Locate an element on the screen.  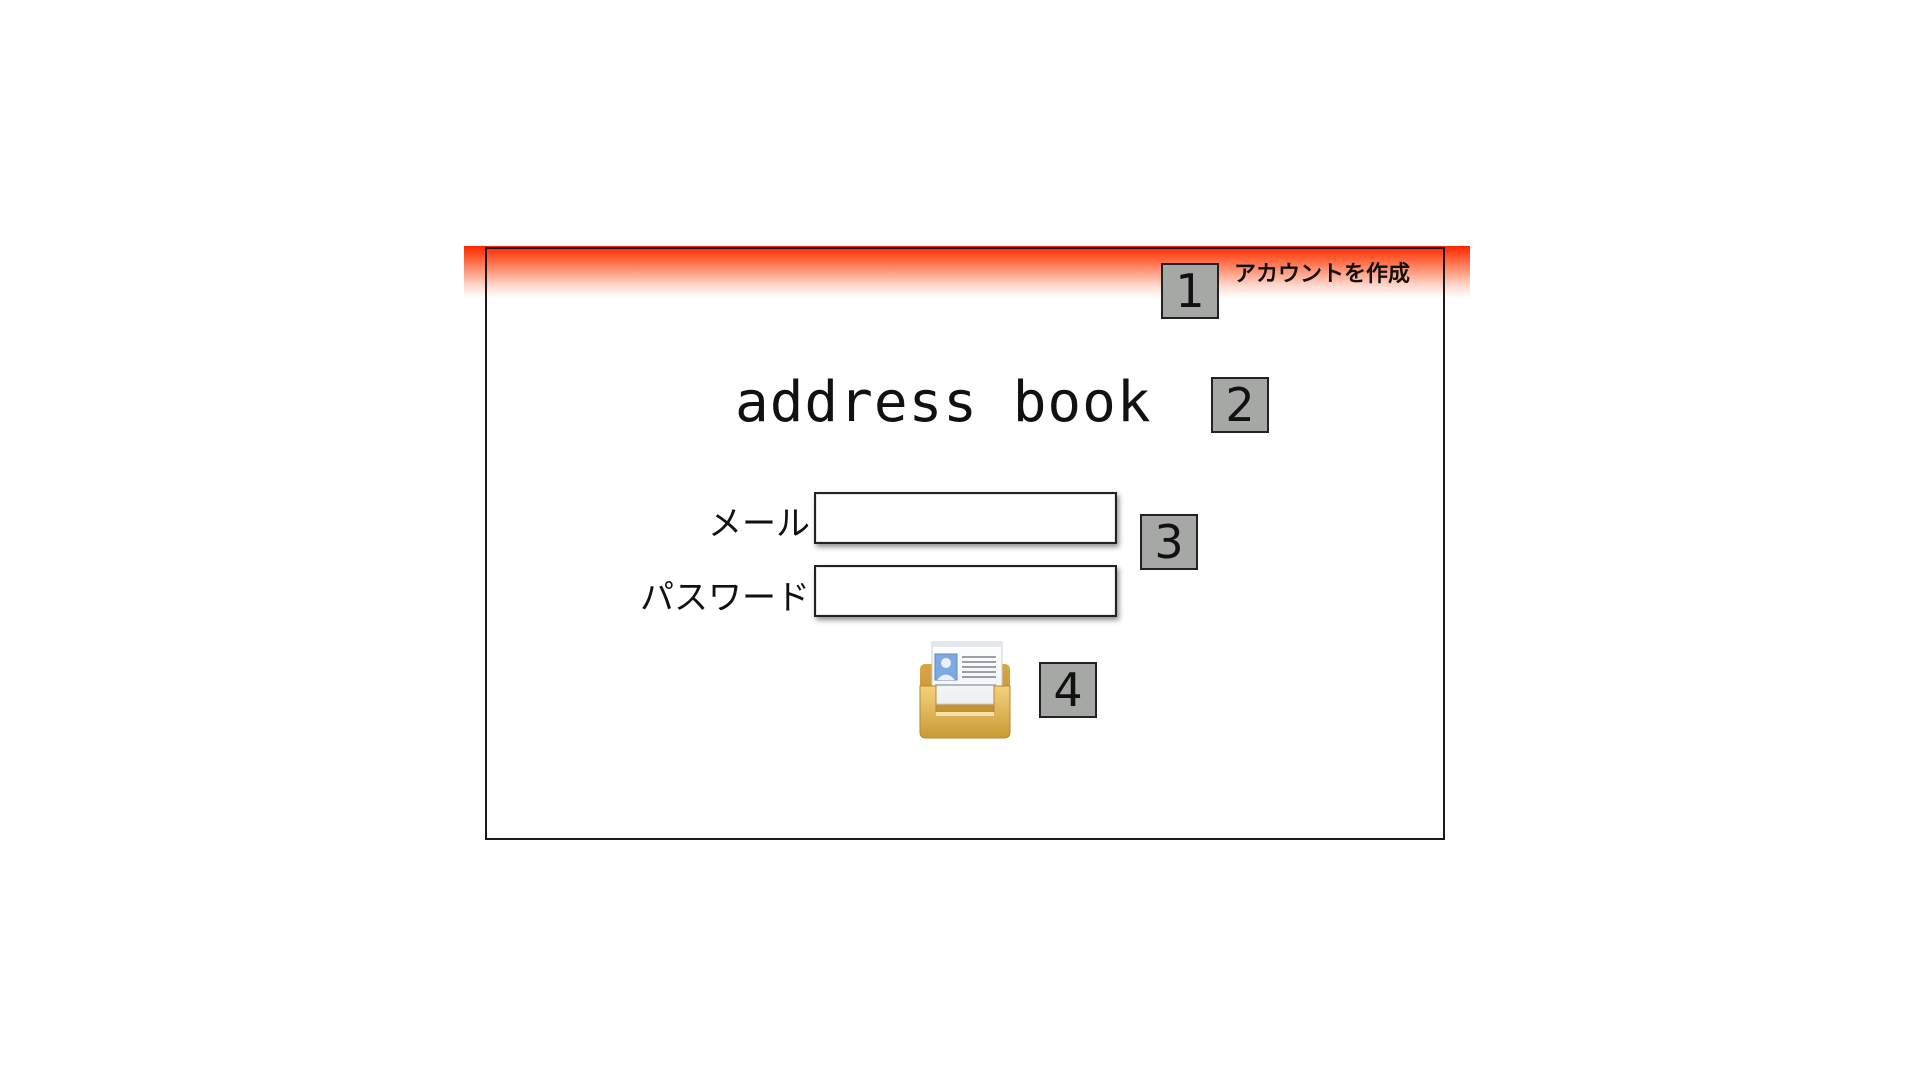
annotation-marker-3: 3 is located at coordinates (1169, 542).